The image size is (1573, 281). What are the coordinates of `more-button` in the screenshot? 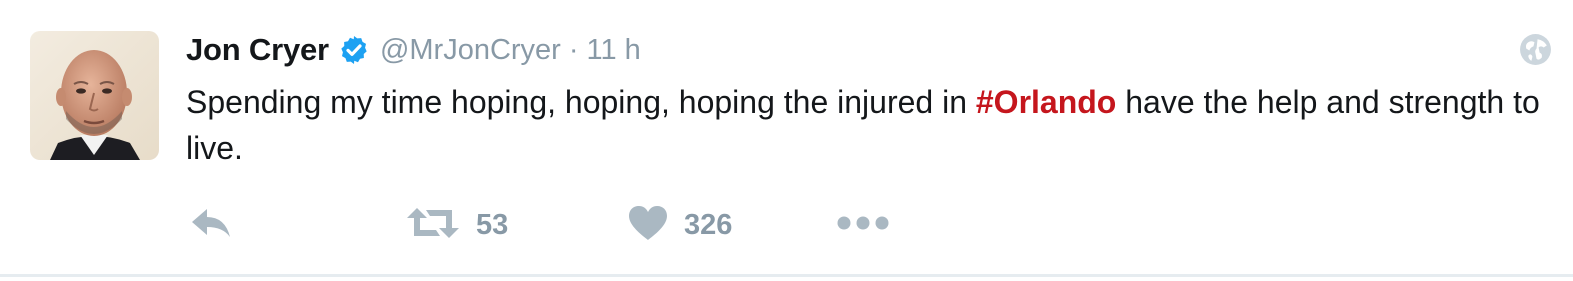 It's located at (863, 225).